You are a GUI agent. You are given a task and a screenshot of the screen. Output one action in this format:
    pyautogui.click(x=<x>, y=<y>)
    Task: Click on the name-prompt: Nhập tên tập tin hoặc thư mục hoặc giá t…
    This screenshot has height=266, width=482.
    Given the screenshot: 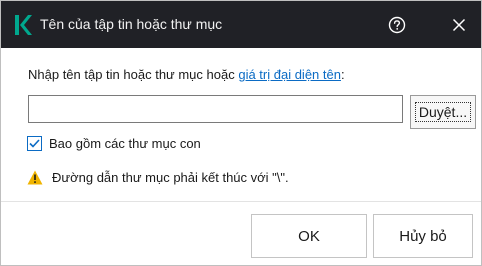 What is the action you would take?
    pyautogui.click(x=186, y=74)
    